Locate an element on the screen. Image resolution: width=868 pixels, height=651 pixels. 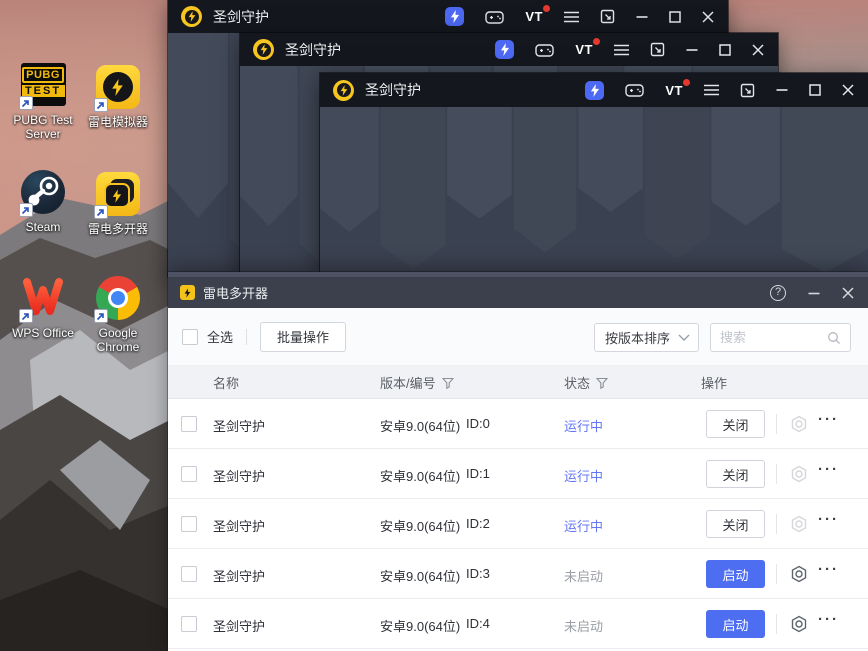
instance-id: ID:2 is located at coordinates (478, 523).